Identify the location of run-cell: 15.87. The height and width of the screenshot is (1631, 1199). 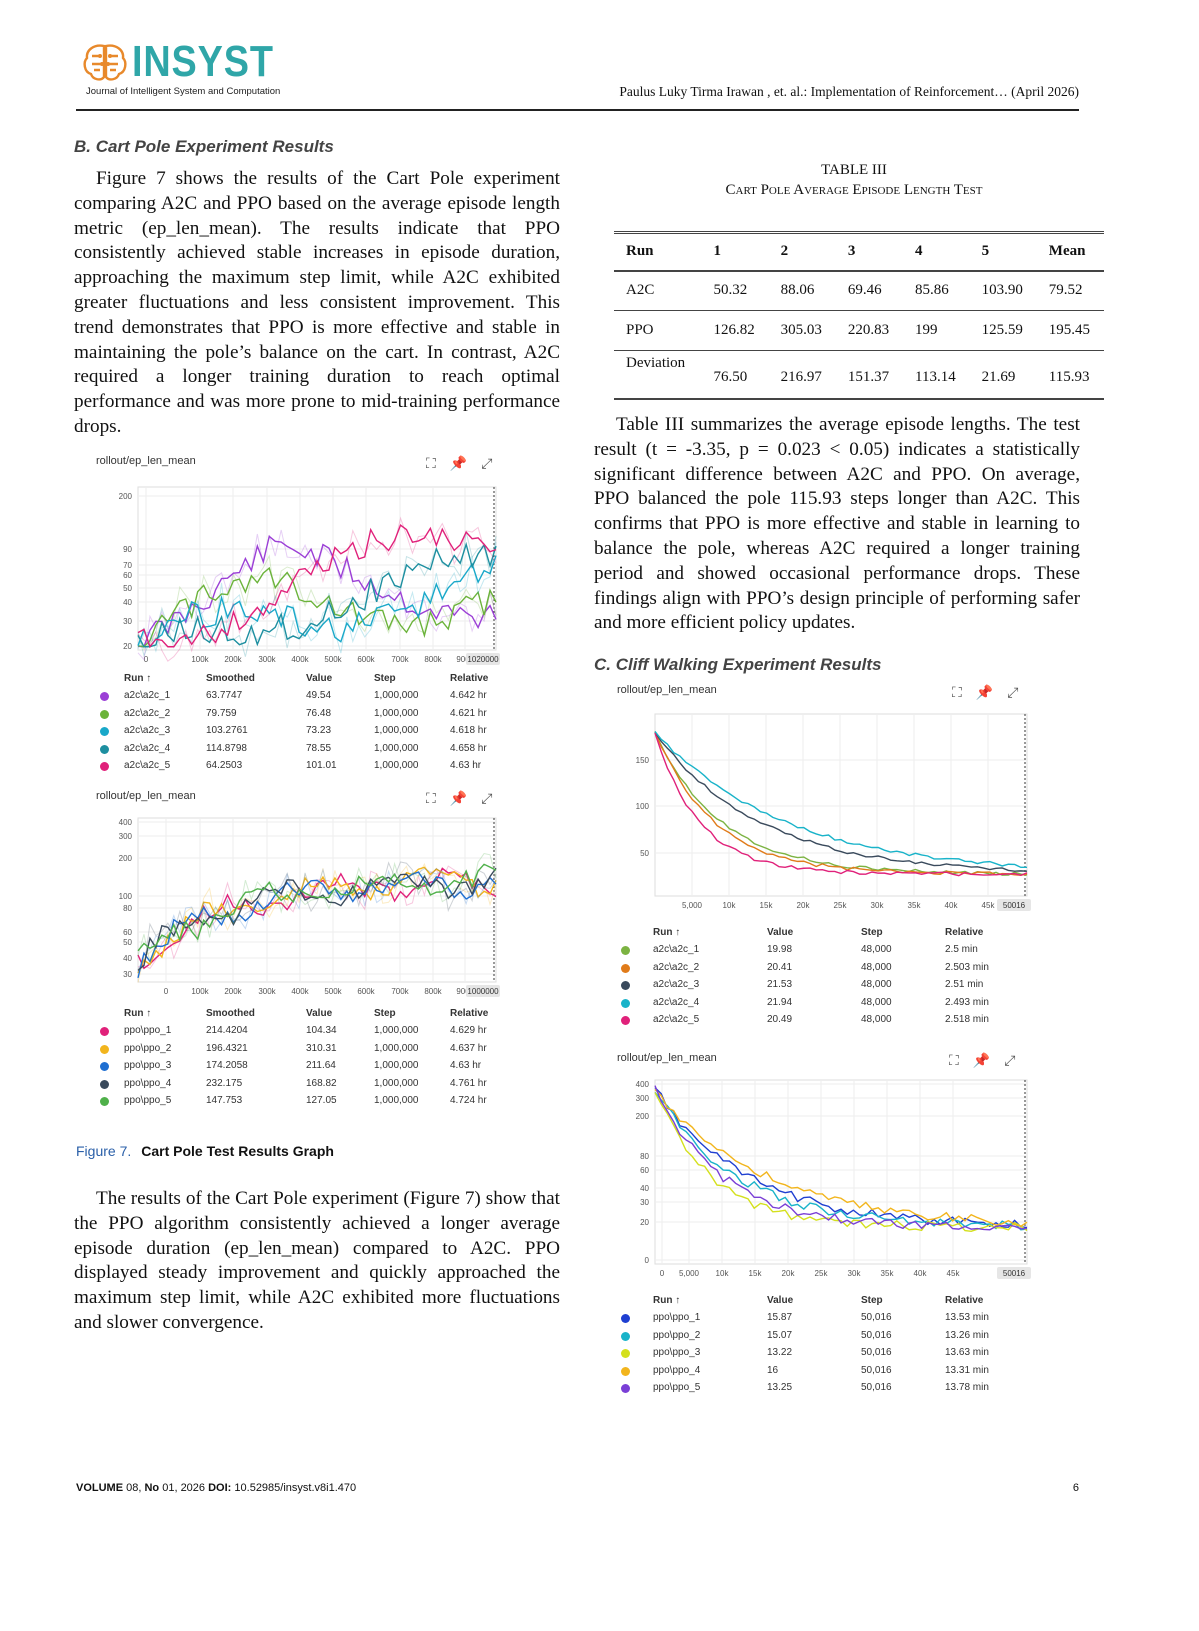
(780, 1318).